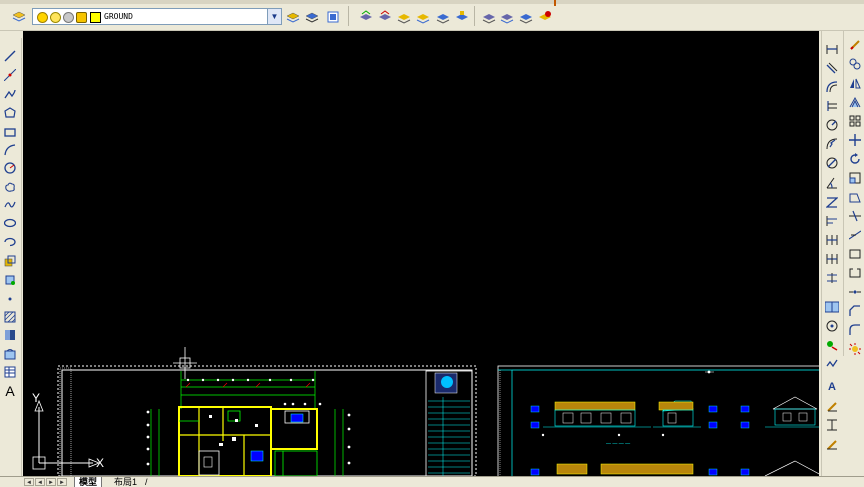  Describe the element at coordinates (81, 17) in the screenshot. I see `lock-icon` at that location.